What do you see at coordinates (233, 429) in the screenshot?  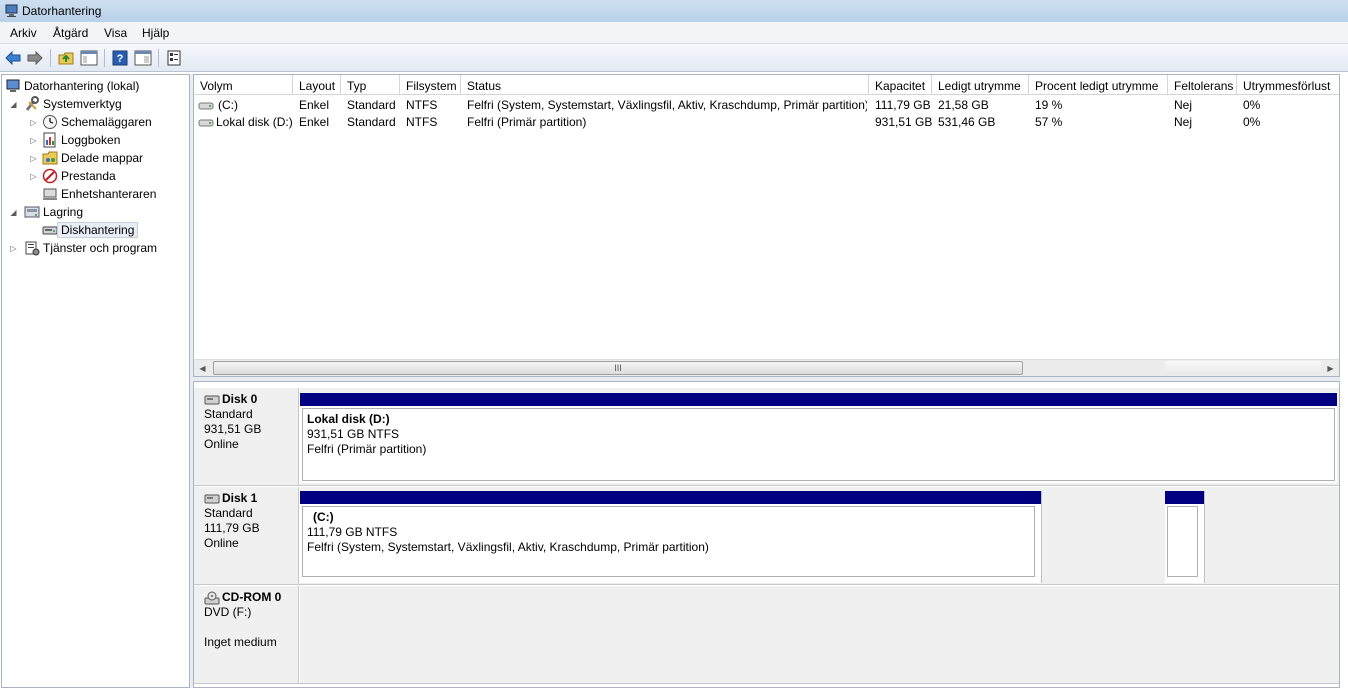 I see `disk-size: 931,51 GB` at bounding box center [233, 429].